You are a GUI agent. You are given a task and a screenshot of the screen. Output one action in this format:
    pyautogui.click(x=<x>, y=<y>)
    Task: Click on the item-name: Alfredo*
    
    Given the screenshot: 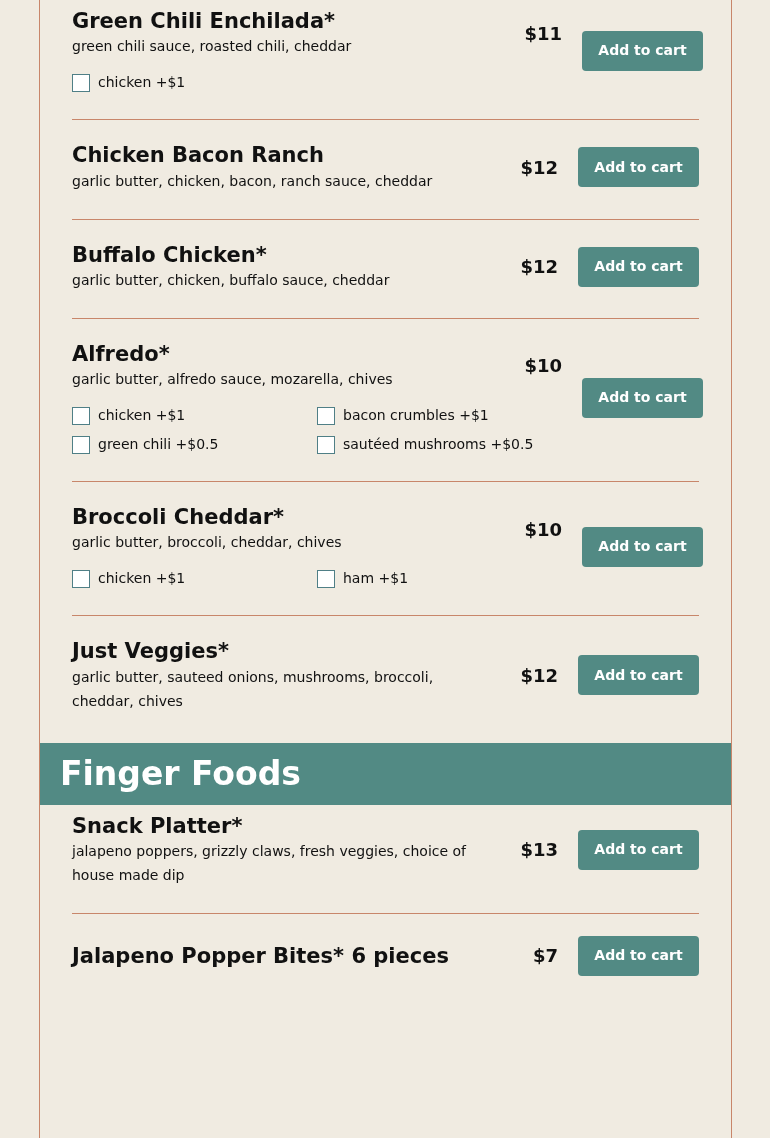 What is the action you would take?
    pyautogui.click(x=121, y=353)
    